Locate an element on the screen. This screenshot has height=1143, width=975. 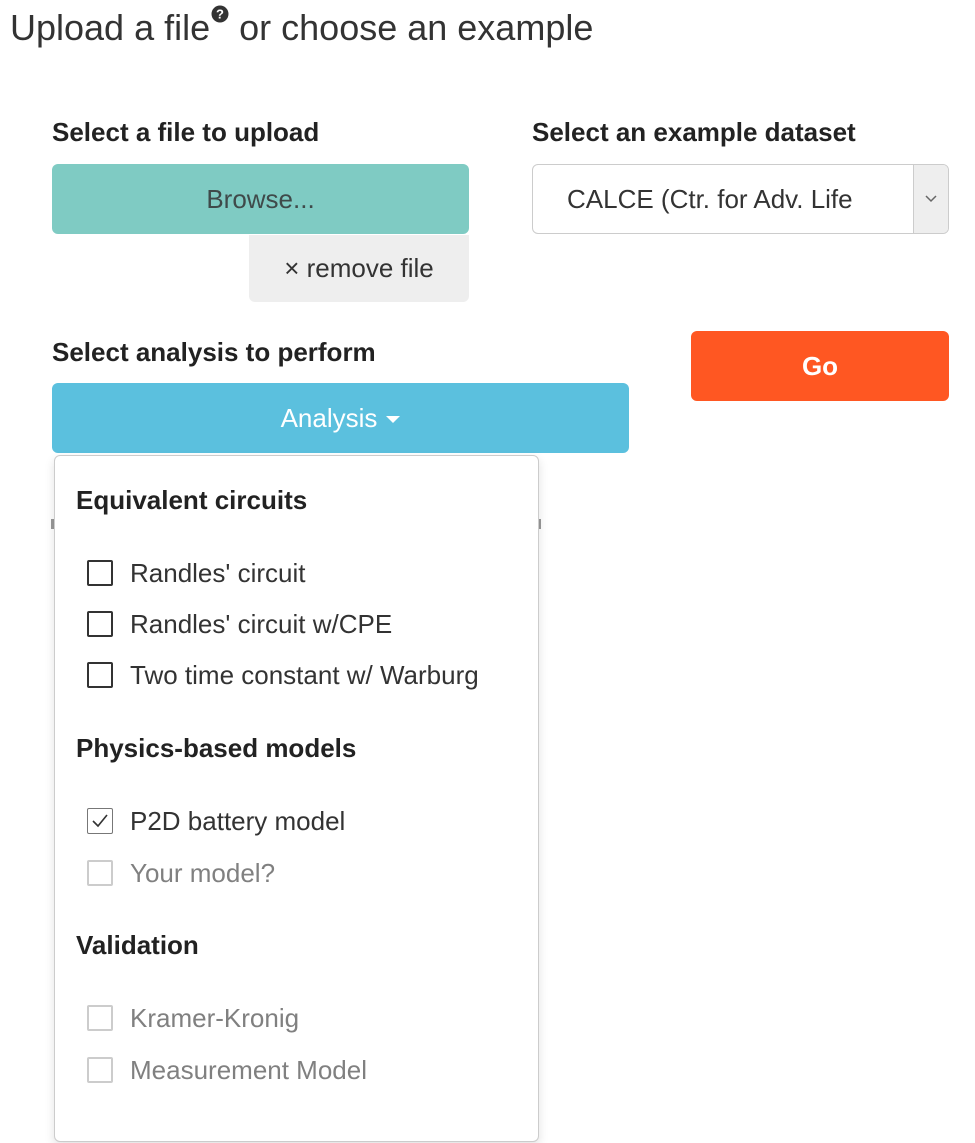
analysis-dropdown-button: Analysis is located at coordinates (340, 418).